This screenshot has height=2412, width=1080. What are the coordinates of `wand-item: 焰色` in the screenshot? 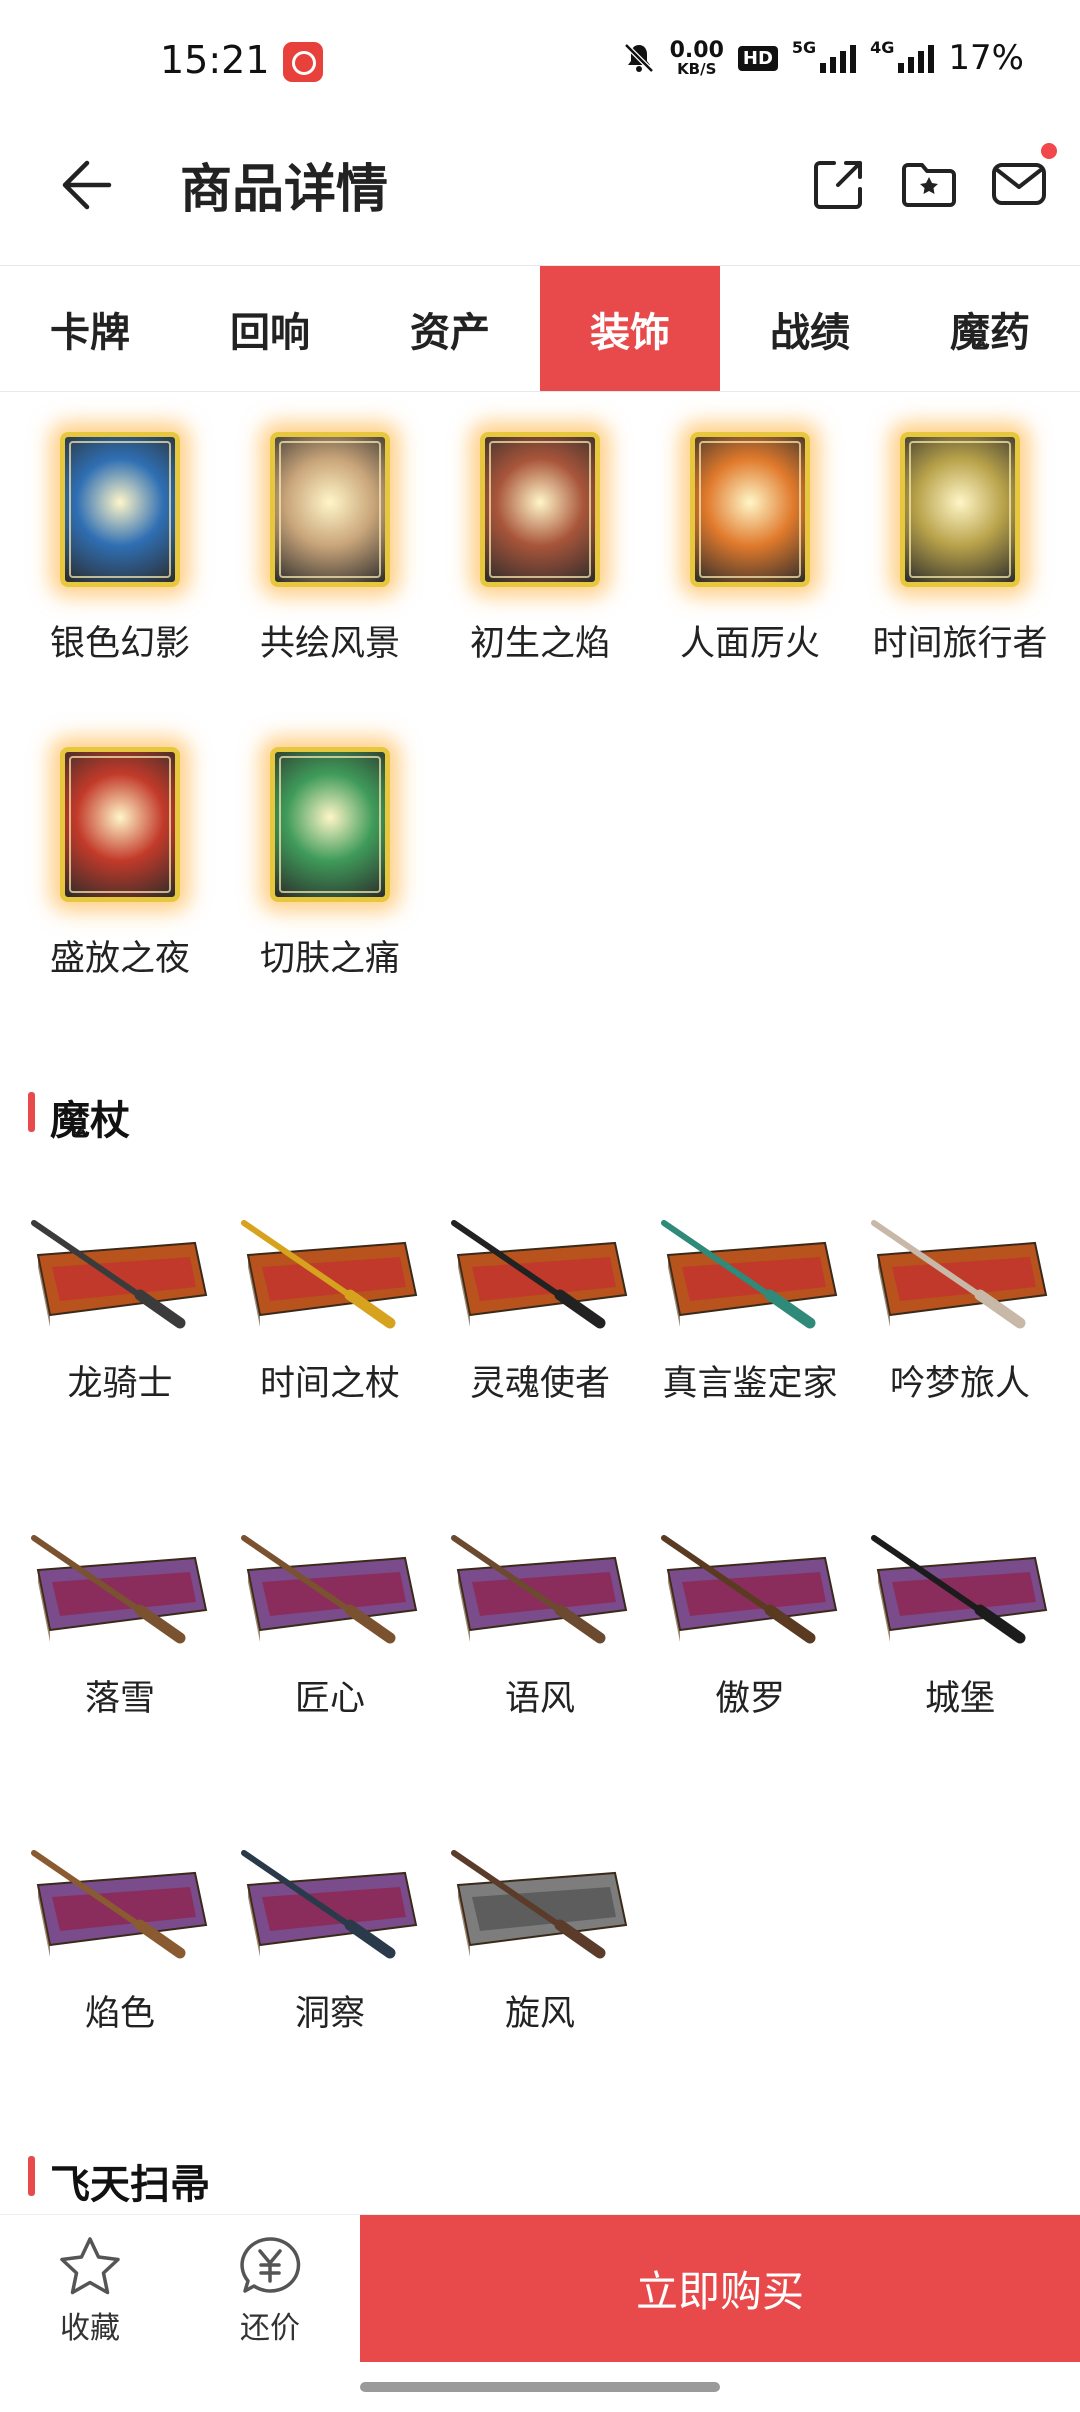 It's located at (120, 1925).